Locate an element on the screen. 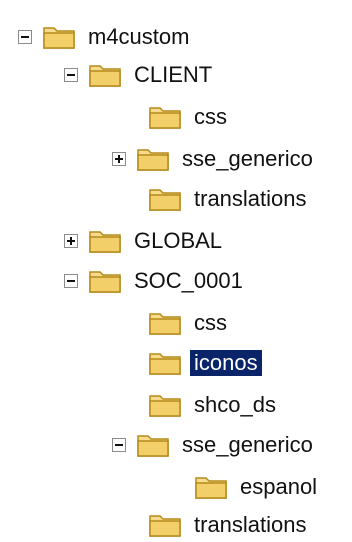 This screenshot has height=542, width=352. tree-node-label: GLOBAL is located at coordinates (178, 241).